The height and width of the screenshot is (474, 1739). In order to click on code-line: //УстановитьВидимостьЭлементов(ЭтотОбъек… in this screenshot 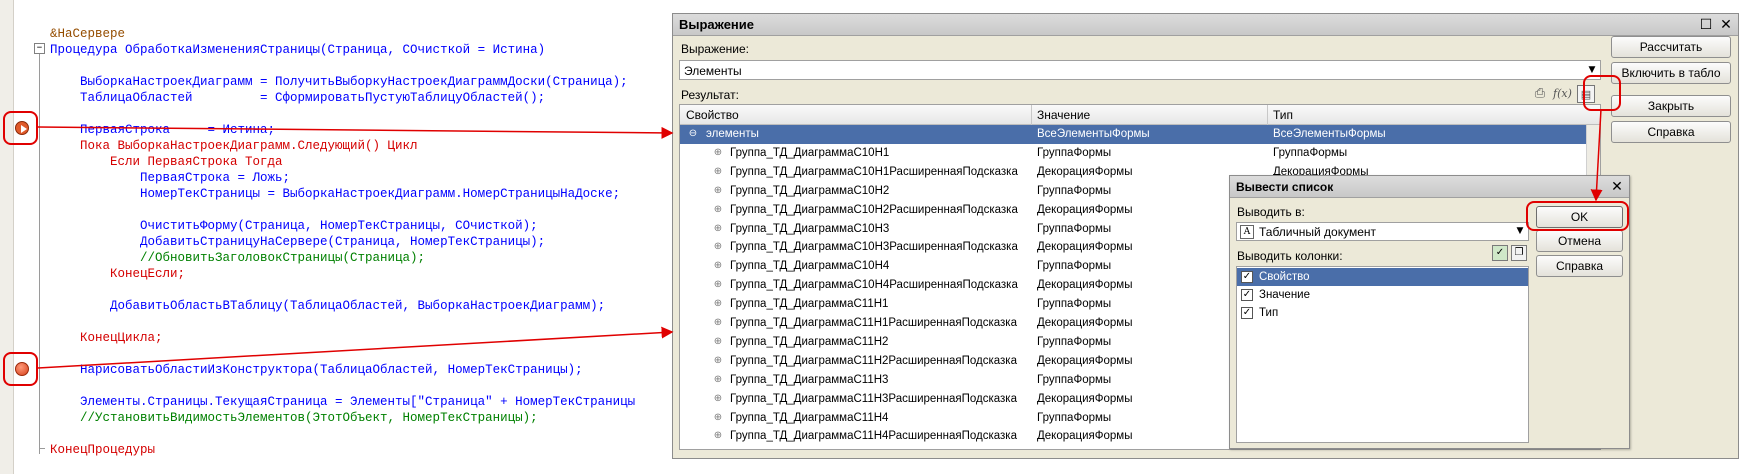, I will do `click(294, 418)`.